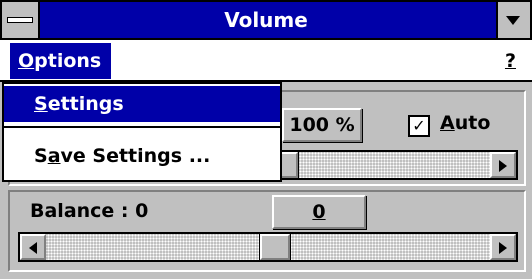 The image size is (532, 279). Describe the element at coordinates (41, 156) in the screenshot. I see `save-label-start: S` at that location.